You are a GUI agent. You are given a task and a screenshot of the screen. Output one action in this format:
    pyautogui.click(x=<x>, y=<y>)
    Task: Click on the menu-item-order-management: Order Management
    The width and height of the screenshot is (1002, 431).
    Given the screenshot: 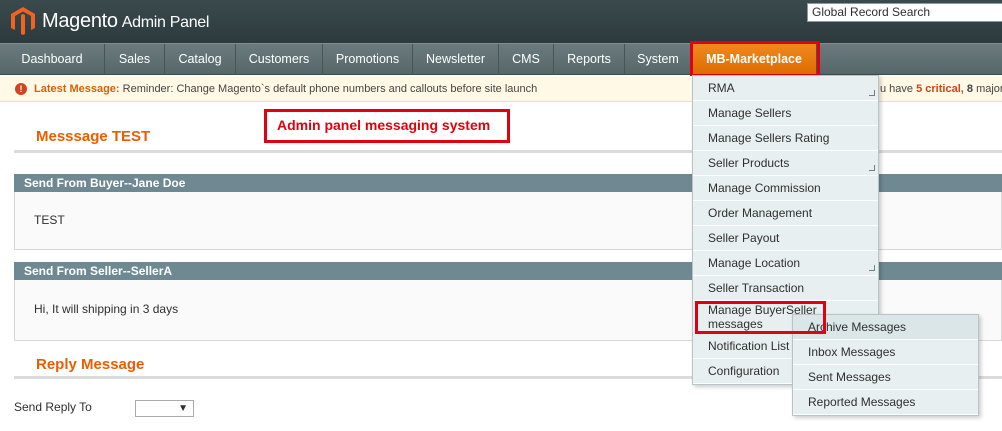 What is the action you would take?
    pyautogui.click(x=785, y=213)
    